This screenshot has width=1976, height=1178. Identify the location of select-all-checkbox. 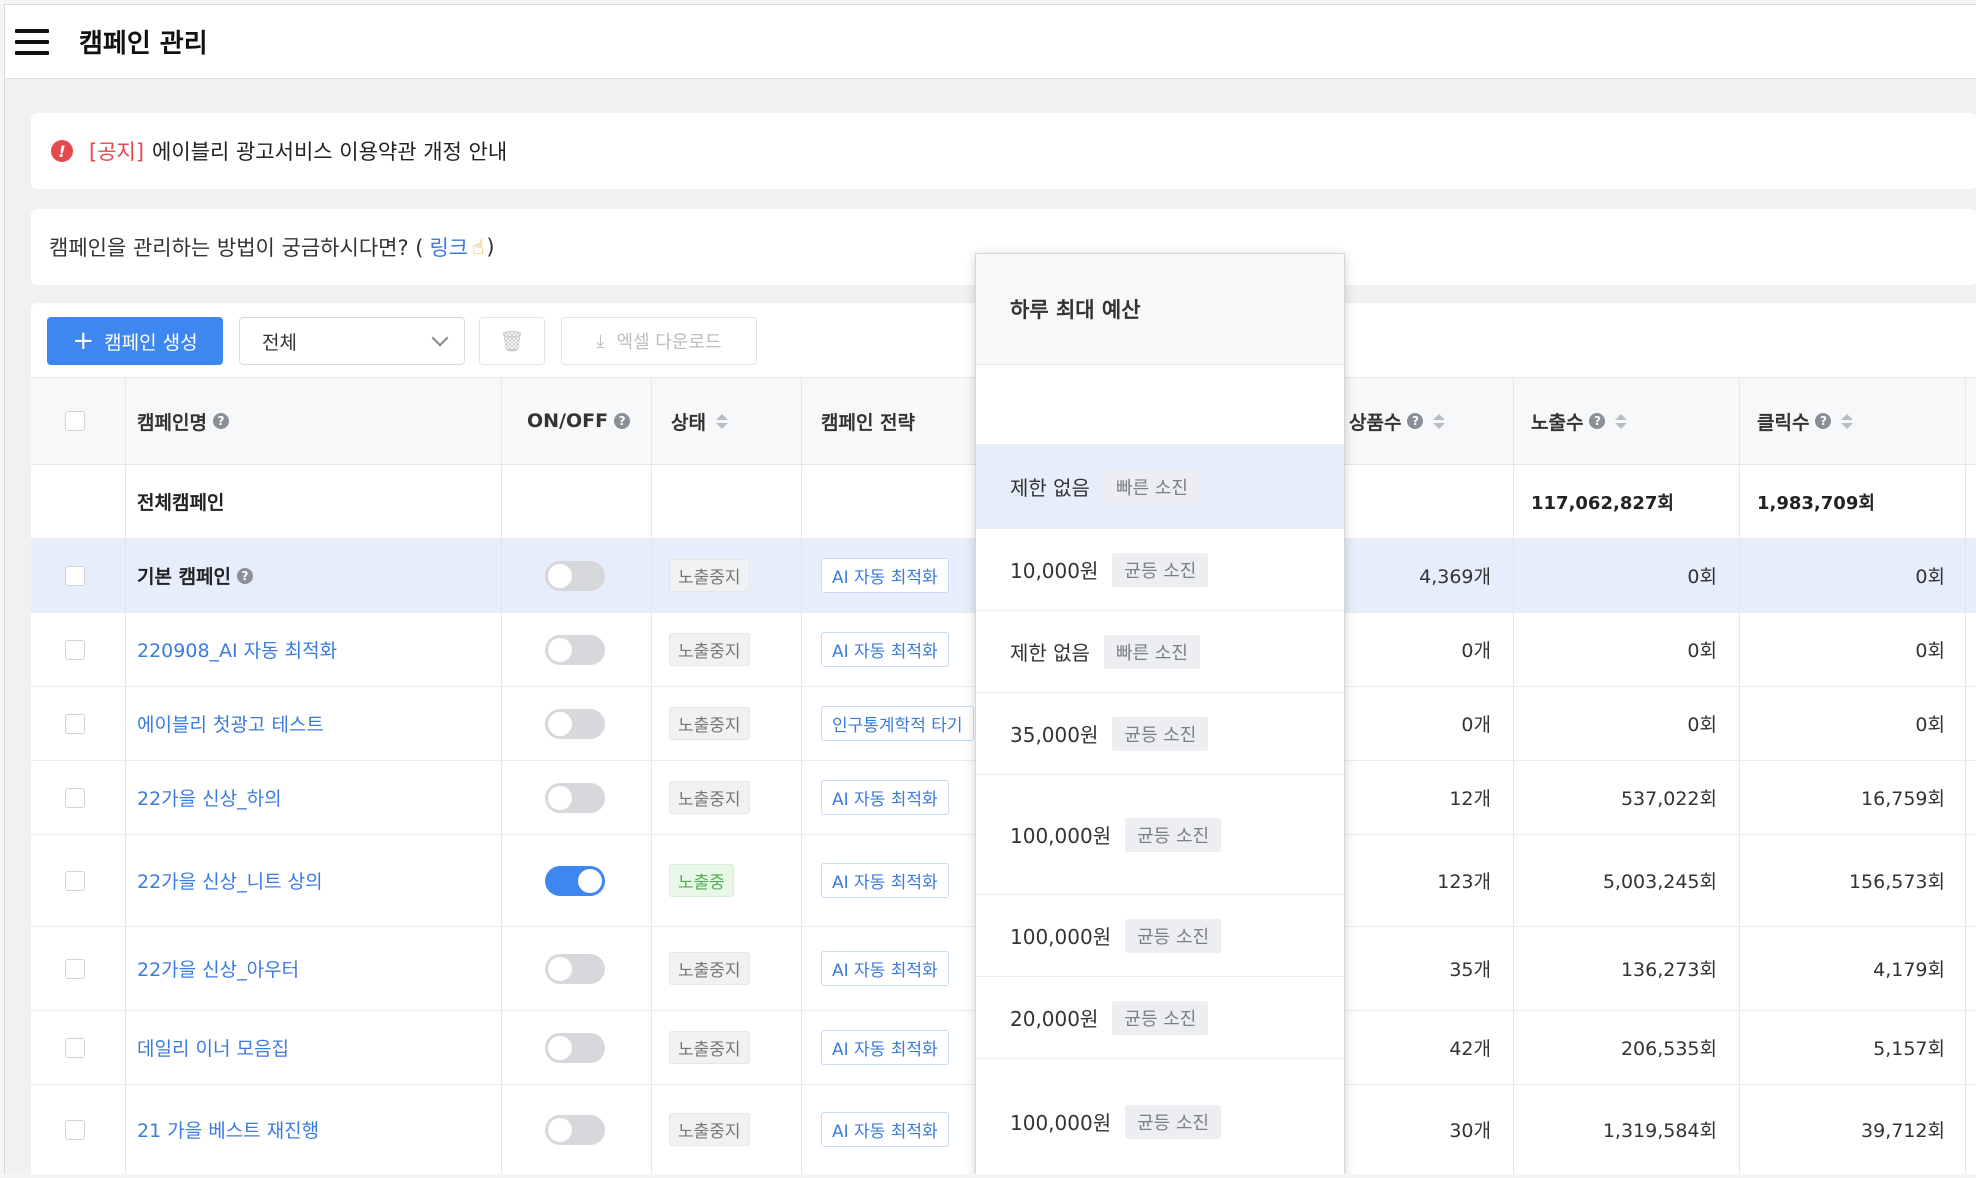
(75, 421).